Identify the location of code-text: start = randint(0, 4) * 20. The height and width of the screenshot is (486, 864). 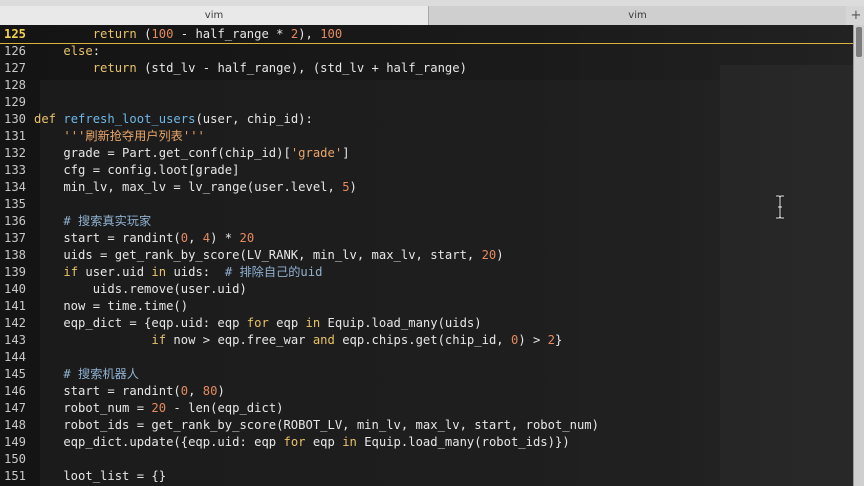
(144, 238).